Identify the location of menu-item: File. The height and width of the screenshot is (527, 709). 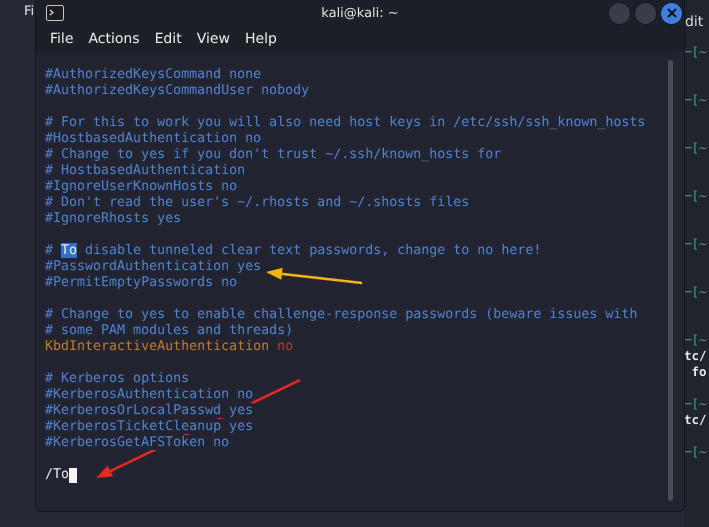
(62, 39).